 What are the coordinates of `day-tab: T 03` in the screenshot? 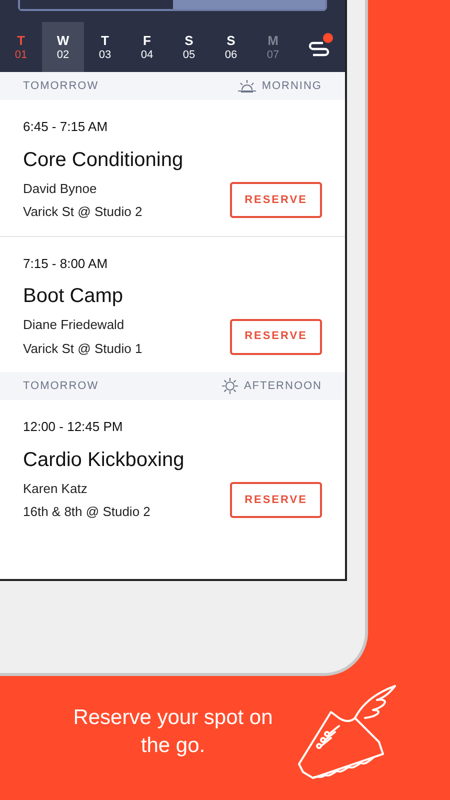 It's located at (105, 47).